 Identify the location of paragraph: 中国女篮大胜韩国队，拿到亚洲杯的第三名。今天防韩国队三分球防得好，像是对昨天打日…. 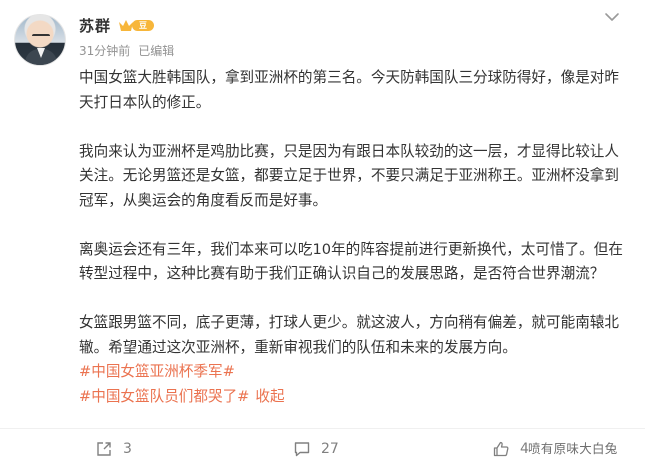
(349, 90).